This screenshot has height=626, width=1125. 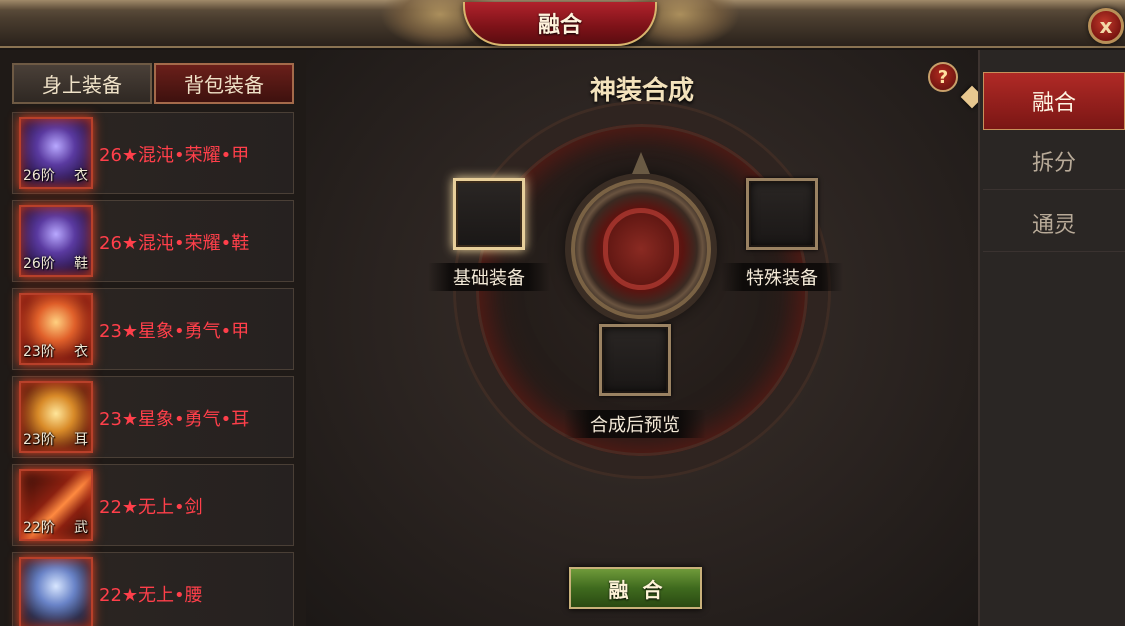 What do you see at coordinates (151, 507) in the screenshot?
I see `item-name: 22★无上•剑` at bounding box center [151, 507].